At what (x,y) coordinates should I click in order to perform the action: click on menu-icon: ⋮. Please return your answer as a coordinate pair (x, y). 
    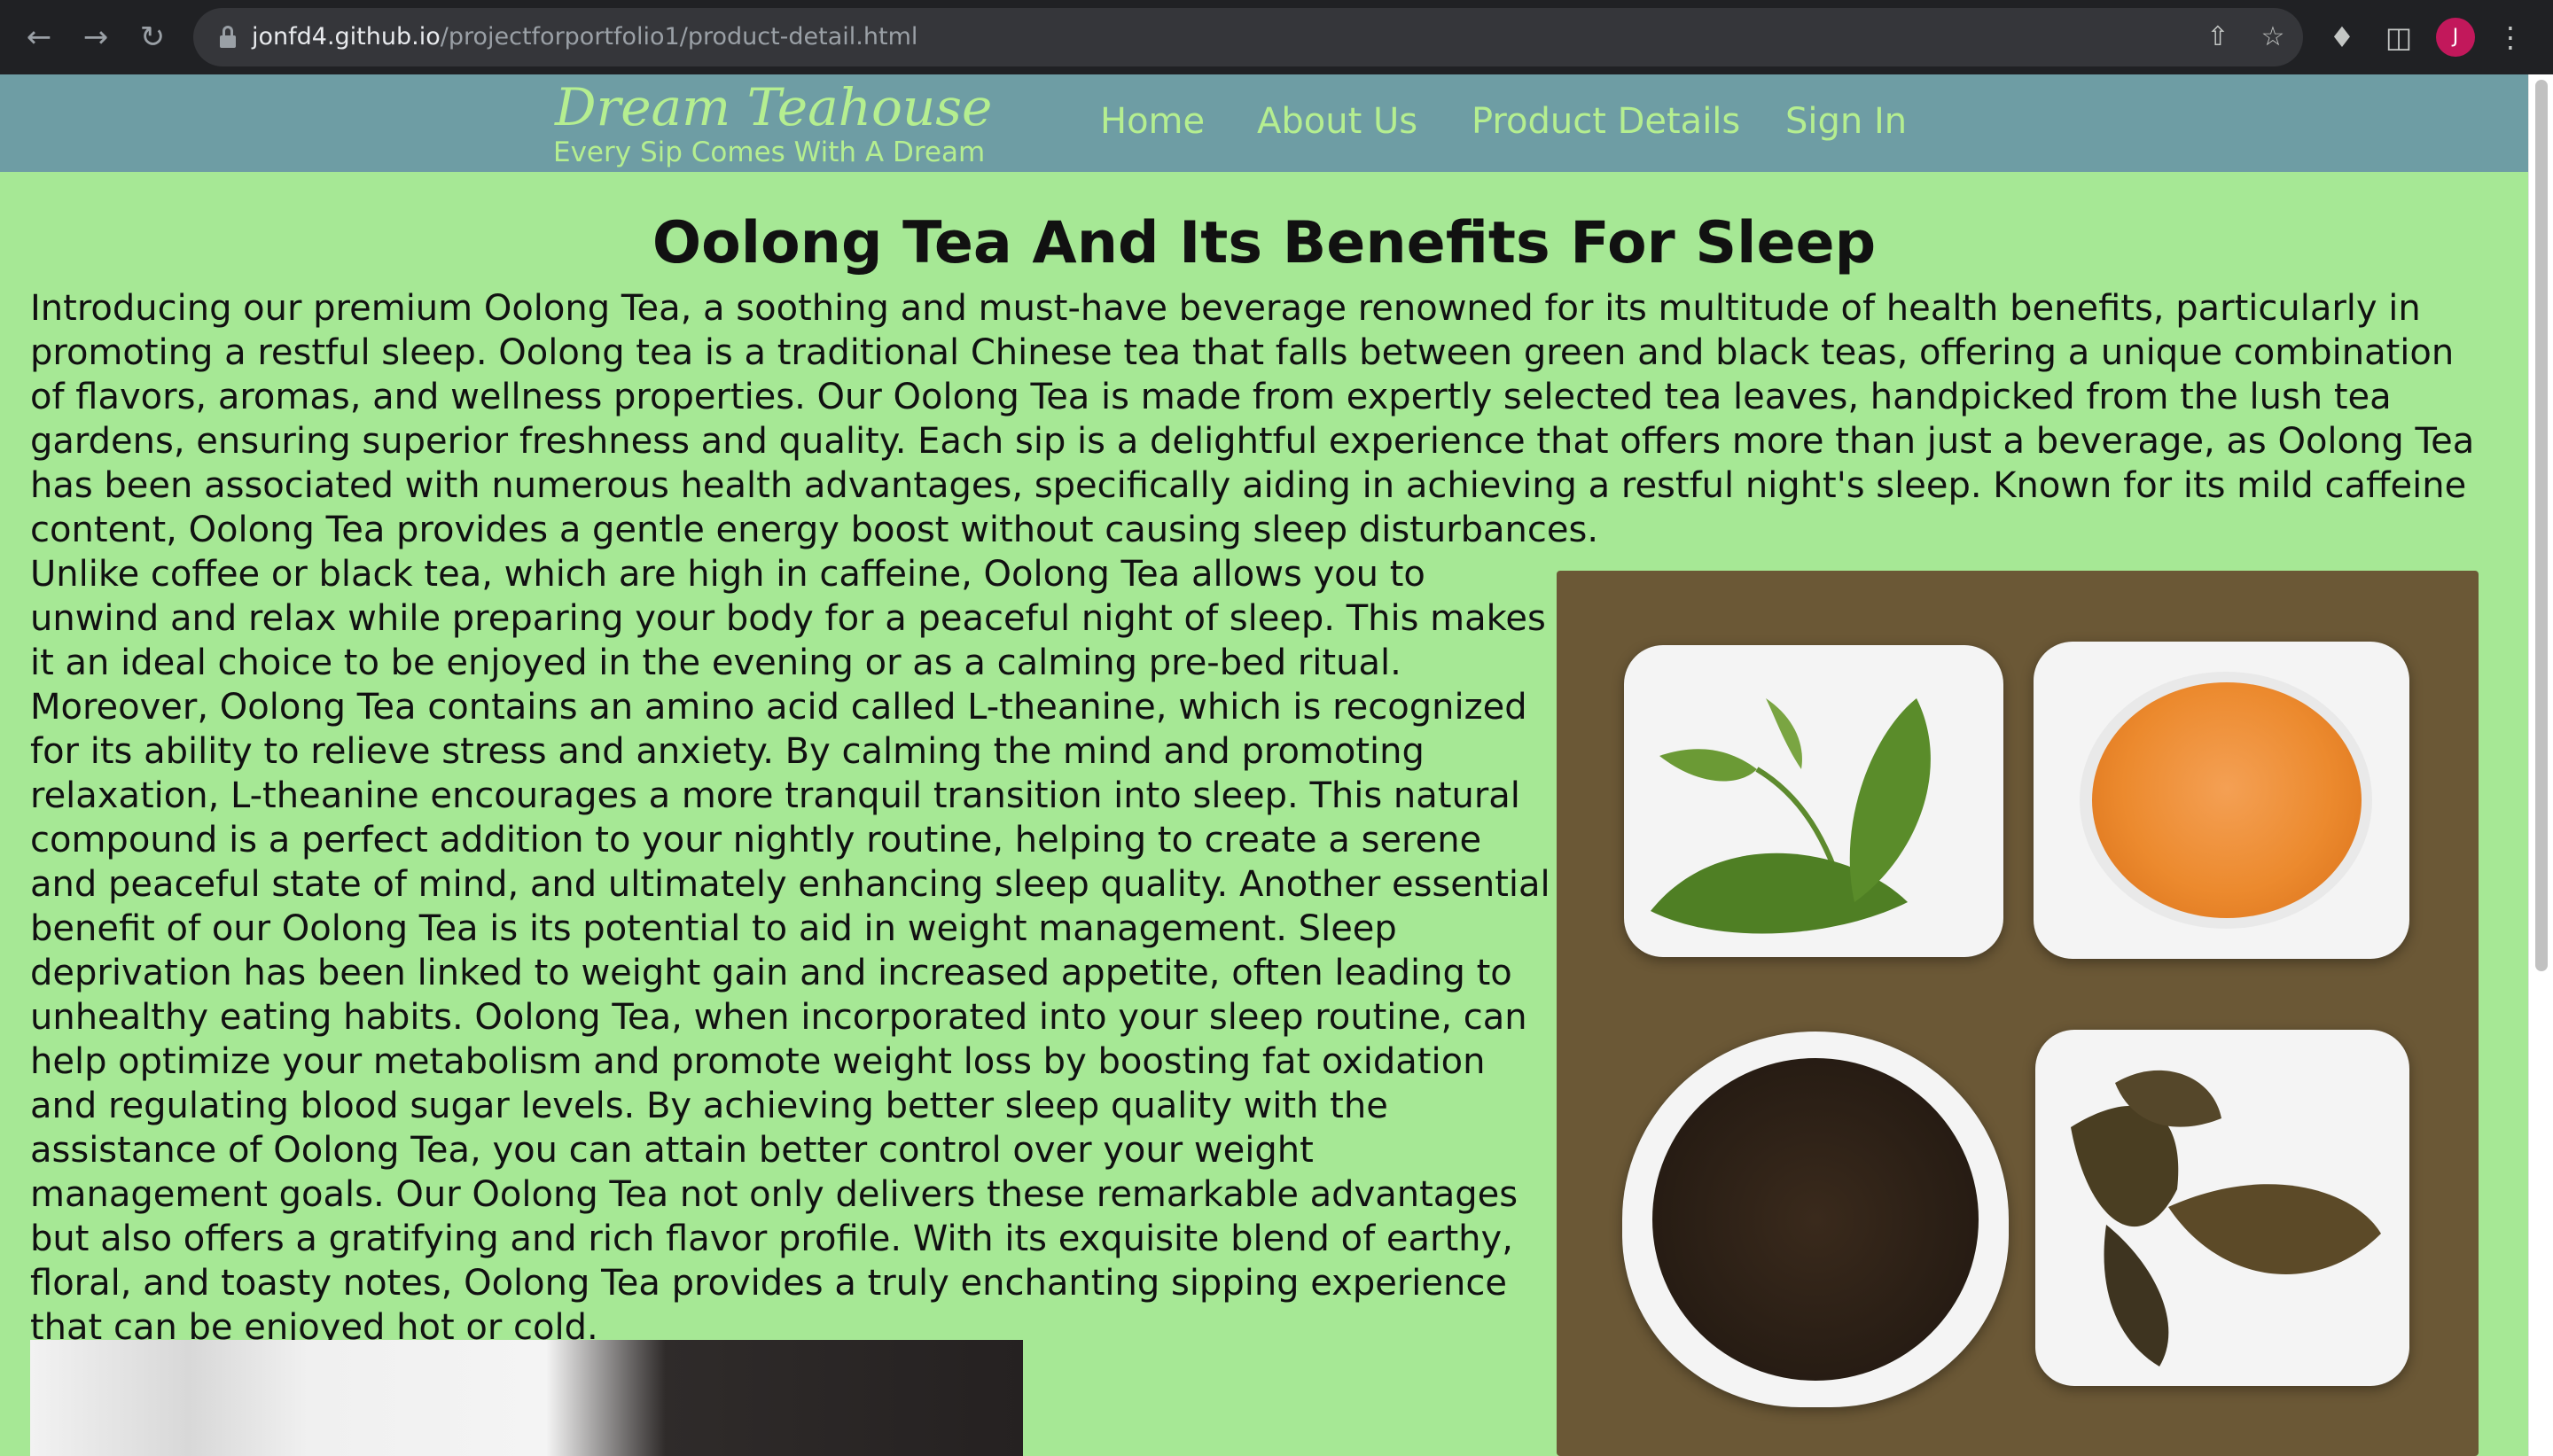
    Looking at the image, I should click on (2510, 37).